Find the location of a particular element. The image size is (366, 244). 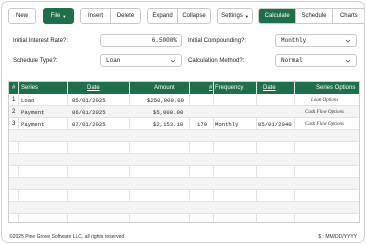

amount-cell: $250,000.00 is located at coordinates (165, 100).